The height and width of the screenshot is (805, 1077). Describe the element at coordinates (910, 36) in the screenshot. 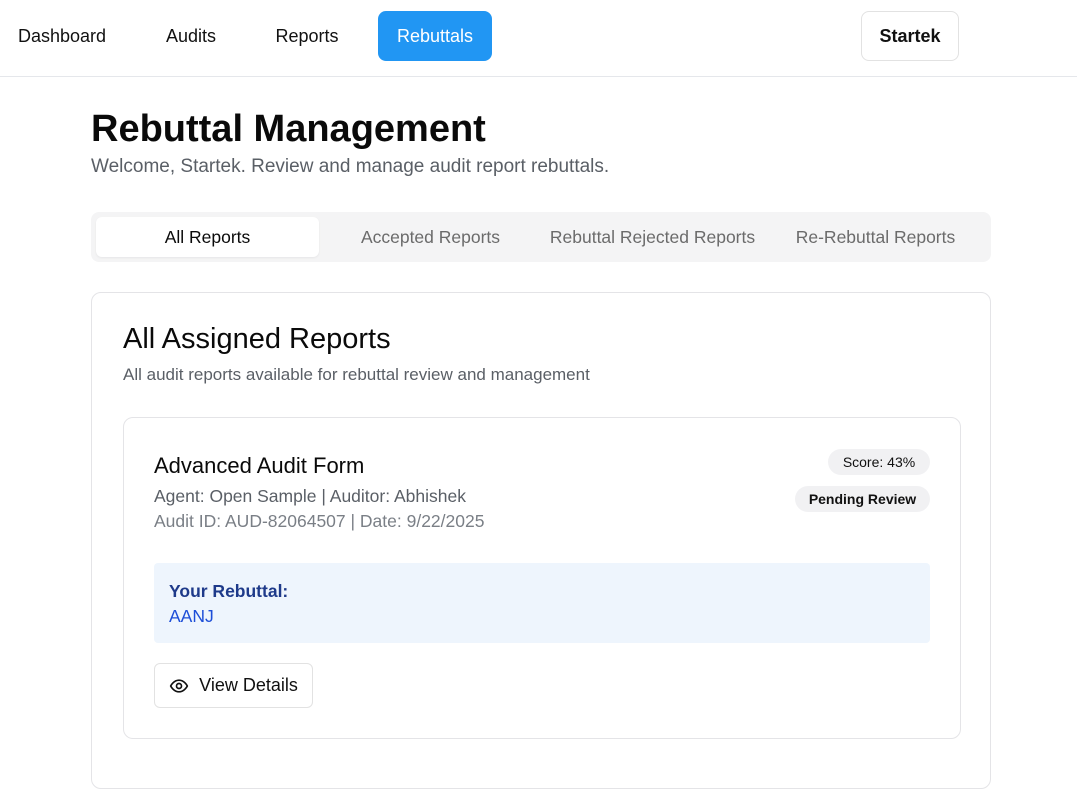

I see `user-menu-button: Startek` at that location.